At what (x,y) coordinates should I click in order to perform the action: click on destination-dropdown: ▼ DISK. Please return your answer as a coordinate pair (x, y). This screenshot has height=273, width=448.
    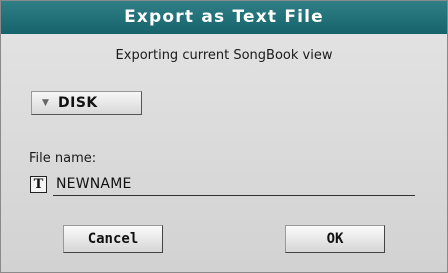
    Looking at the image, I should click on (86, 103).